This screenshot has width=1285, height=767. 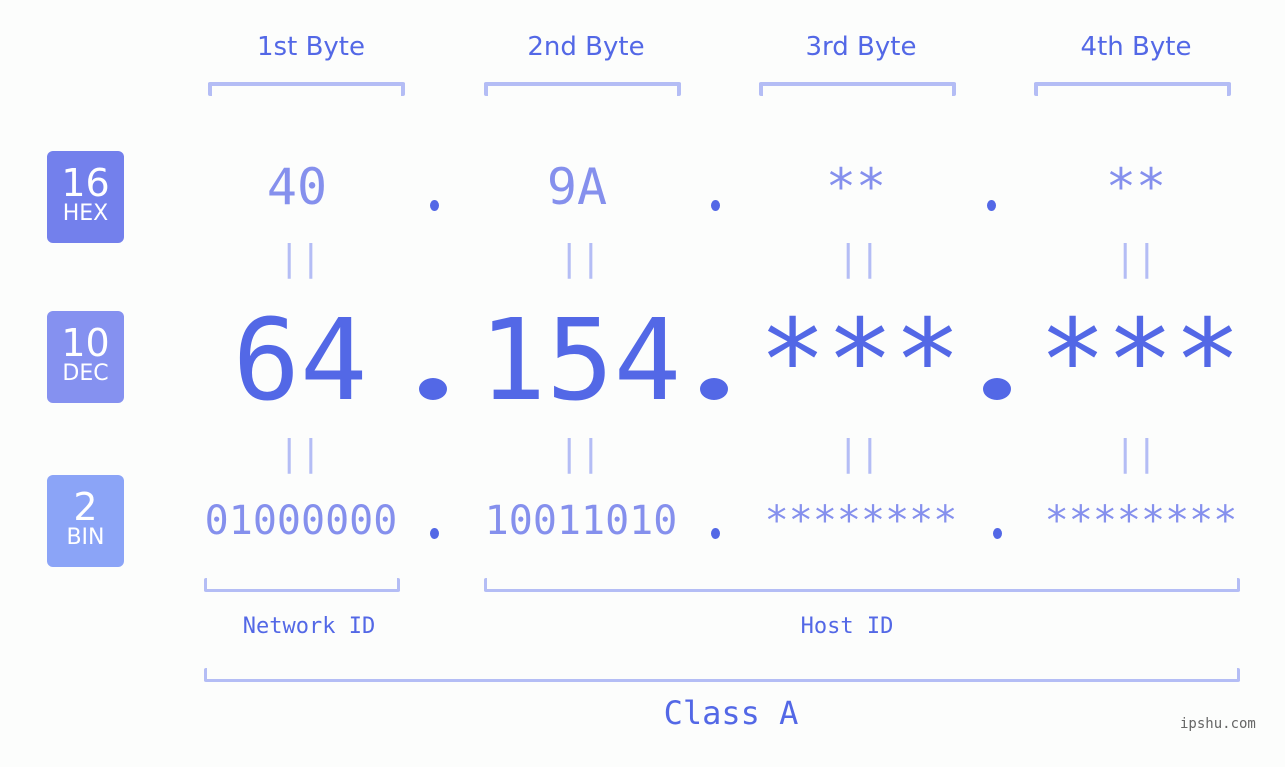 I want to click on byte-title-1: 1st Byte, so click(x=311, y=47).